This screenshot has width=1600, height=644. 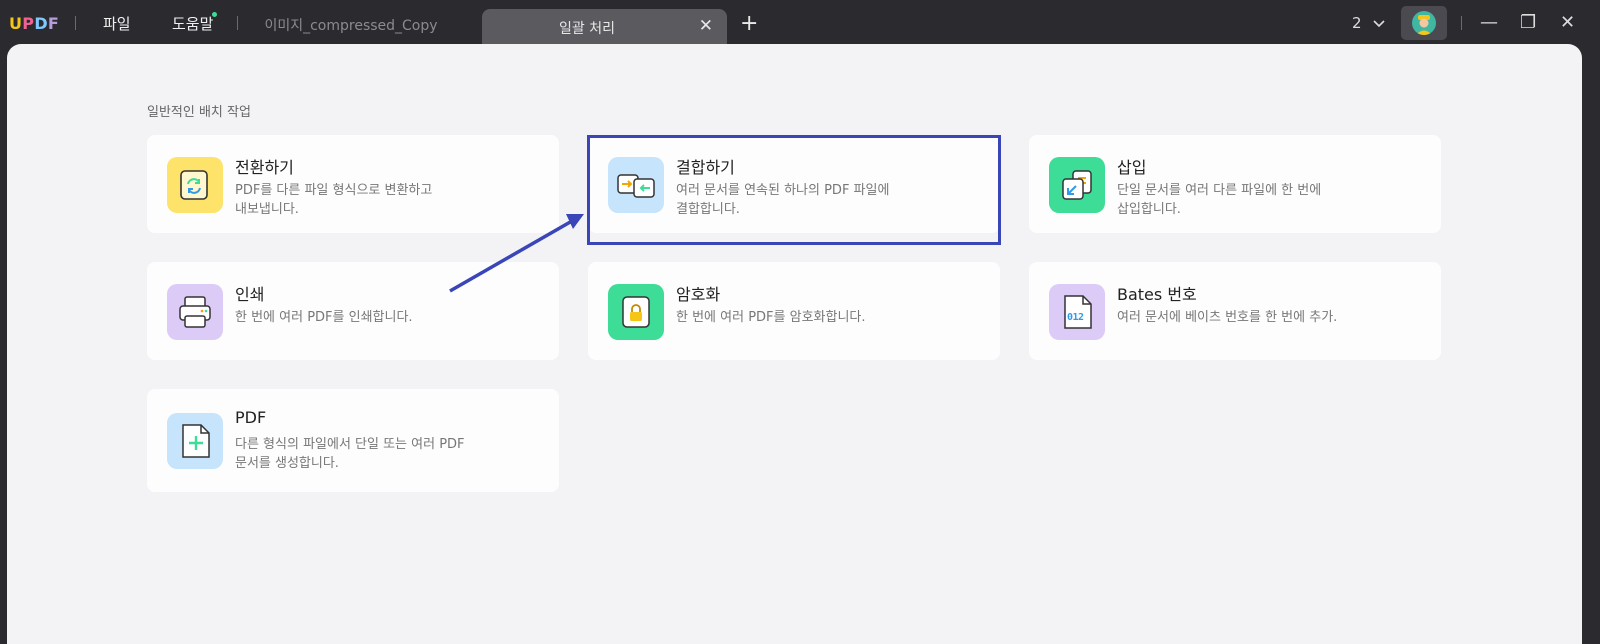 What do you see at coordinates (706, 26) in the screenshot?
I see `close-tab-icon: ✕` at bounding box center [706, 26].